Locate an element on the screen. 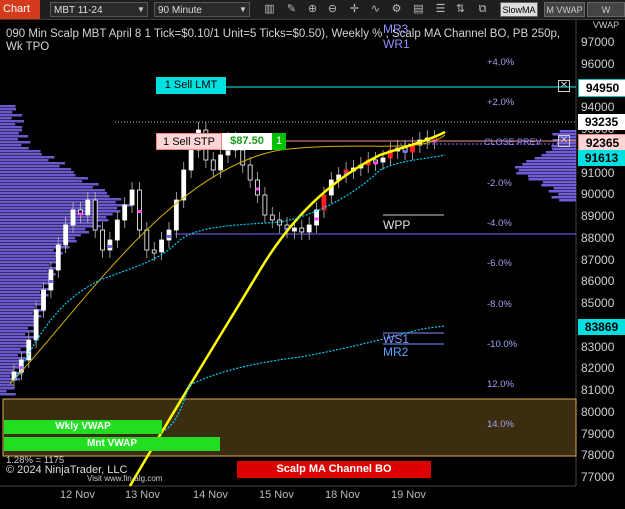 This screenshot has width=625, height=509. price-axis-label: 89000 is located at coordinates (598, 216).